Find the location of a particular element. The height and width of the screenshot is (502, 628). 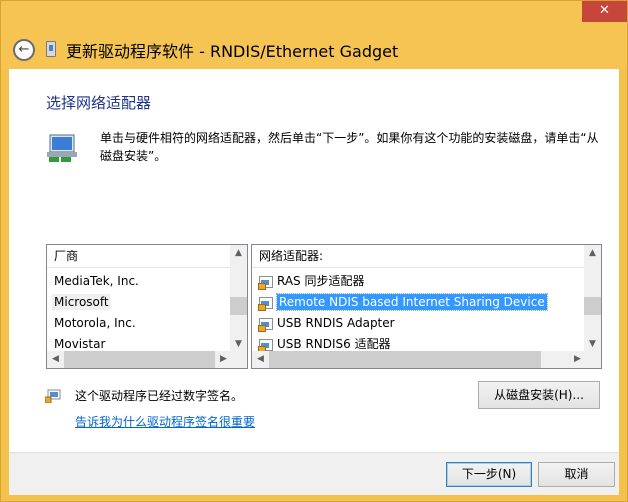

cancel-button: 取消 is located at coordinates (576, 474).